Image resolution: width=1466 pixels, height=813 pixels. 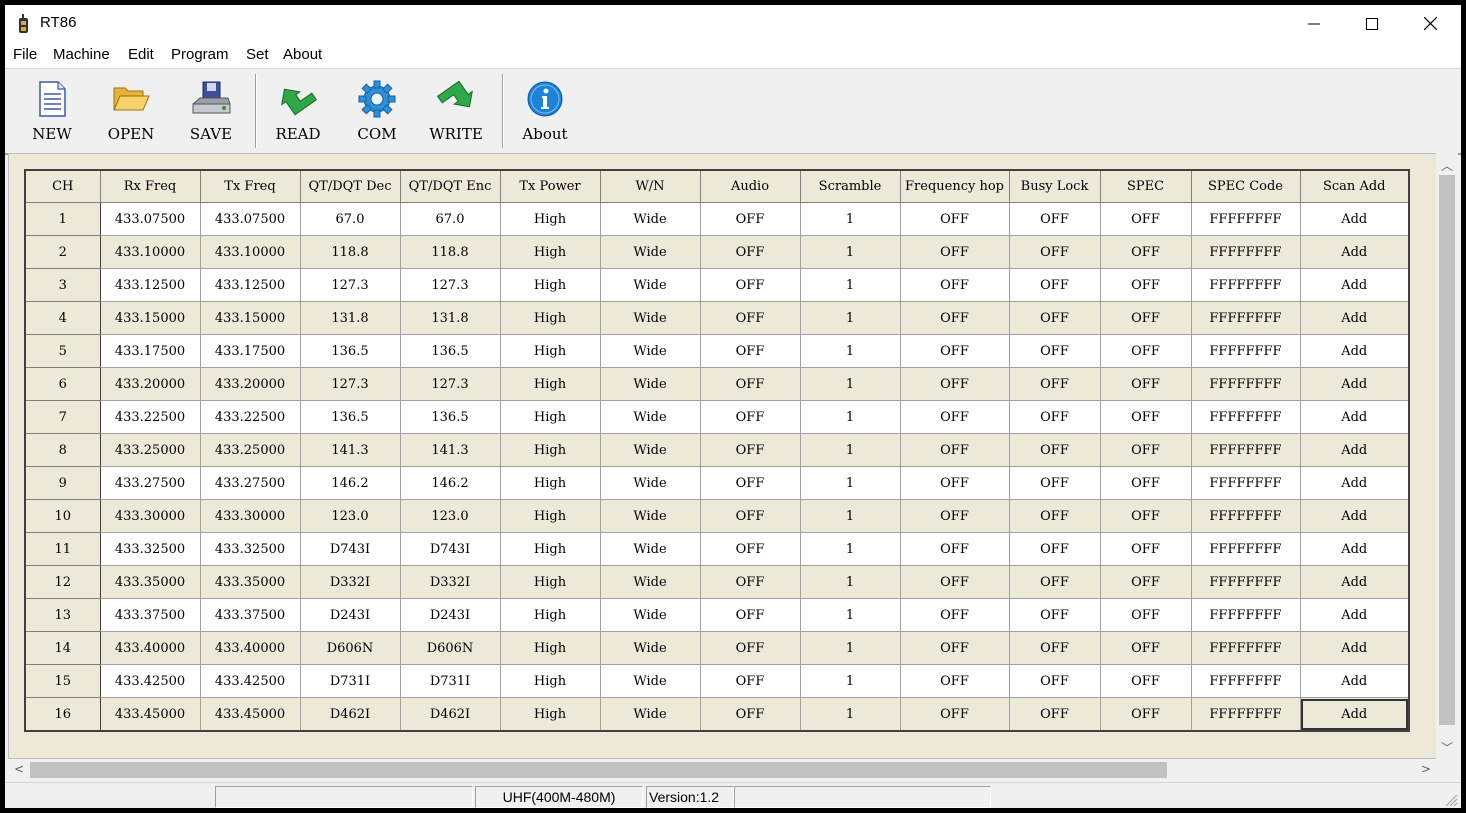 I want to click on column-header: QT/DQT Enc, so click(x=450, y=186).